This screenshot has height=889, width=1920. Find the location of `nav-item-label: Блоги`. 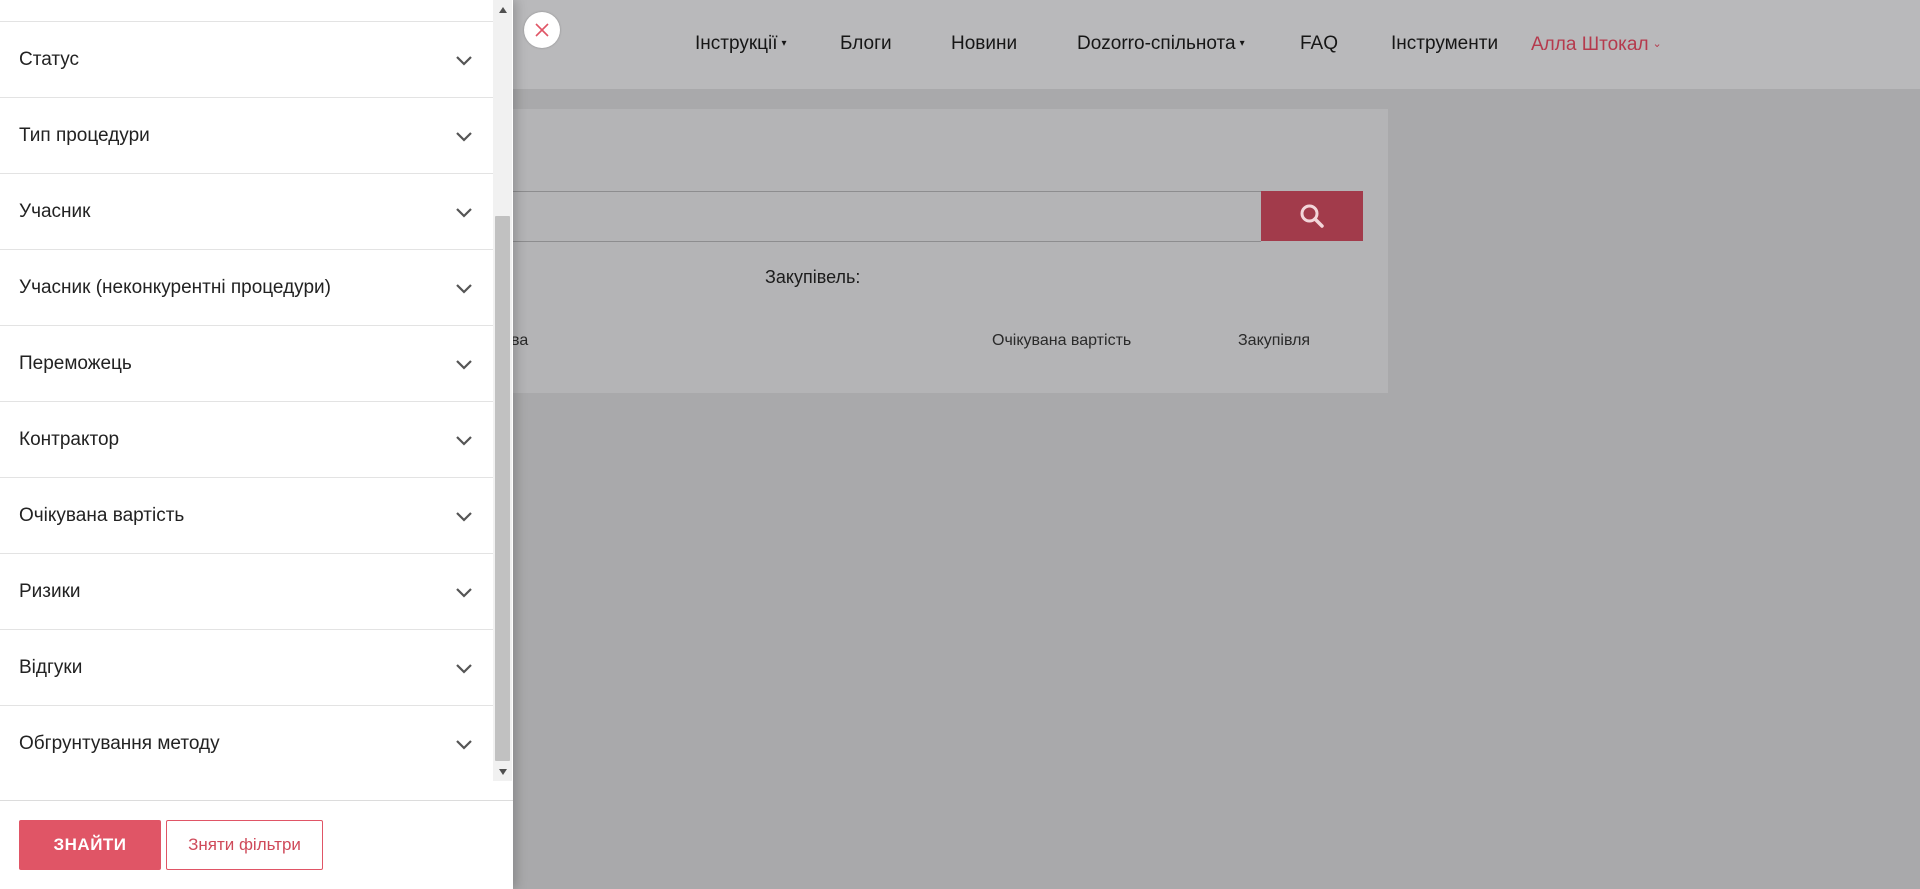

nav-item-label: Блоги is located at coordinates (866, 43).